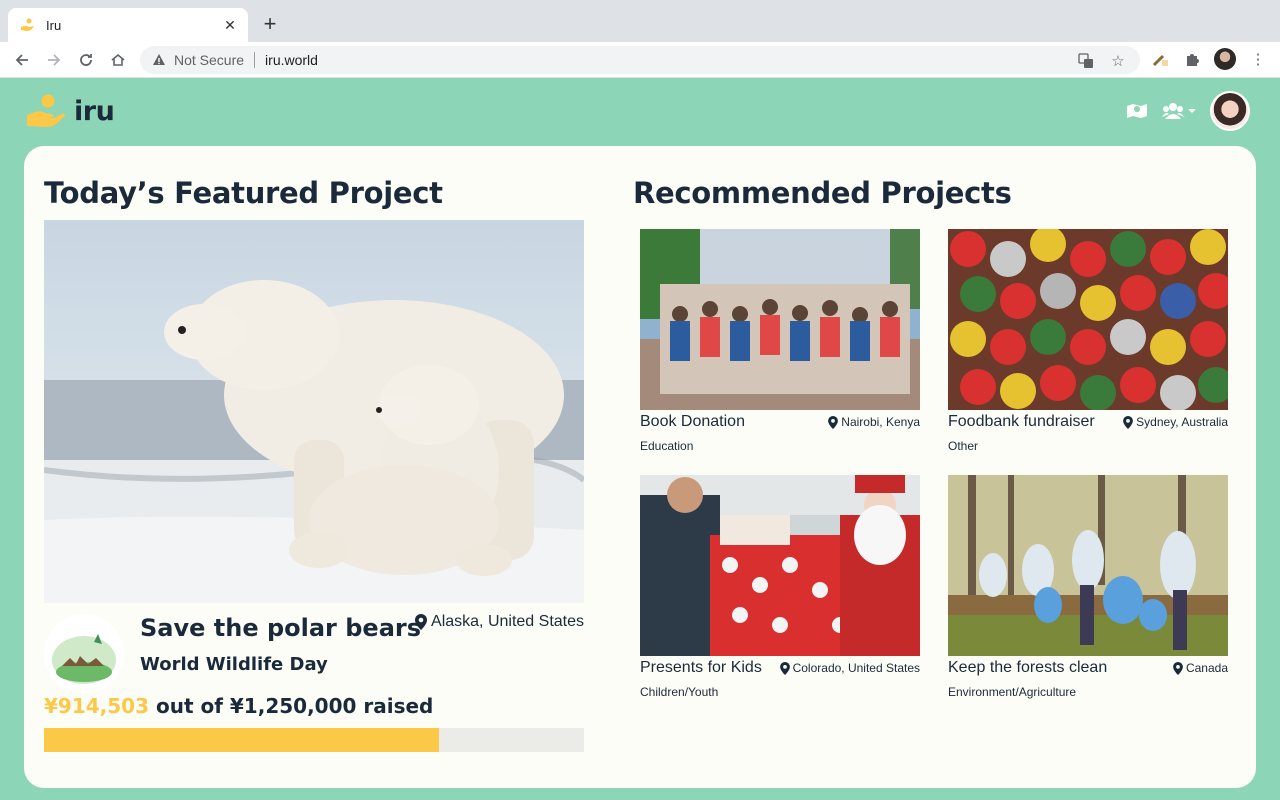  What do you see at coordinates (1012, 692) in the screenshot?
I see `recommended-project-category: Environment/Agriculture` at bounding box center [1012, 692].